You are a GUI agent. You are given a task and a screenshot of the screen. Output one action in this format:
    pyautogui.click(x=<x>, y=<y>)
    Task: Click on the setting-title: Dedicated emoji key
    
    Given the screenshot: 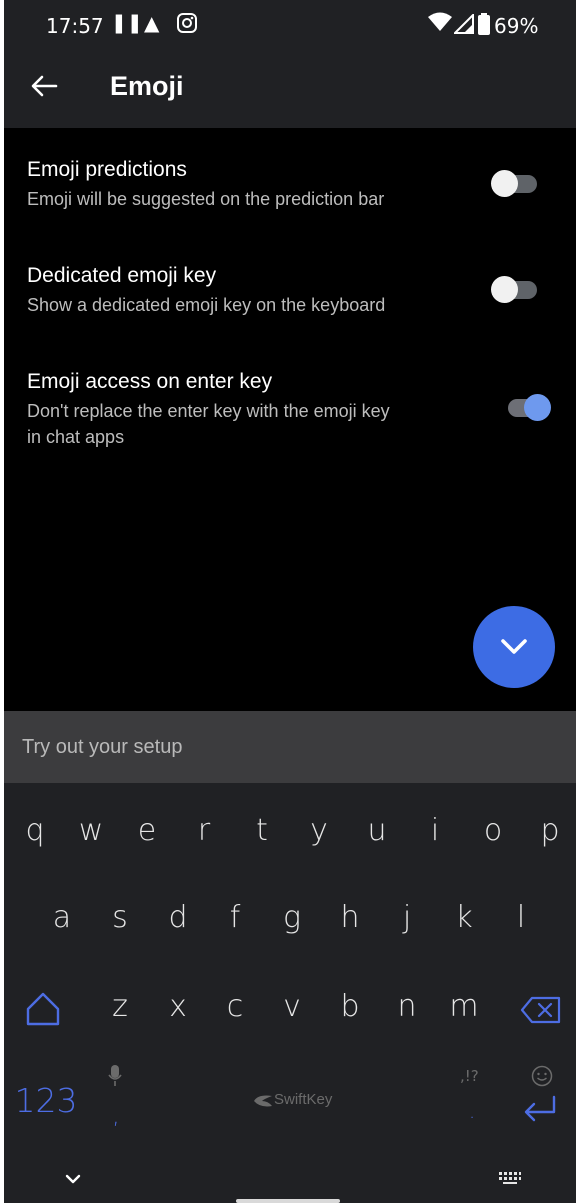 What is the action you would take?
    pyautogui.click(x=122, y=275)
    